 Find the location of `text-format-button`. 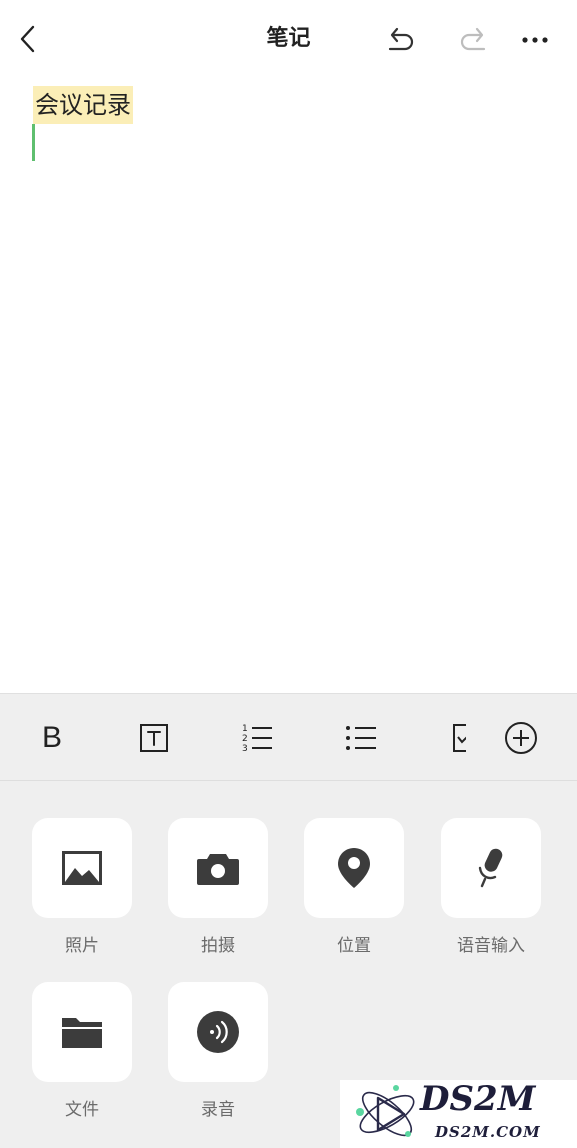

text-format-button is located at coordinates (154, 738).